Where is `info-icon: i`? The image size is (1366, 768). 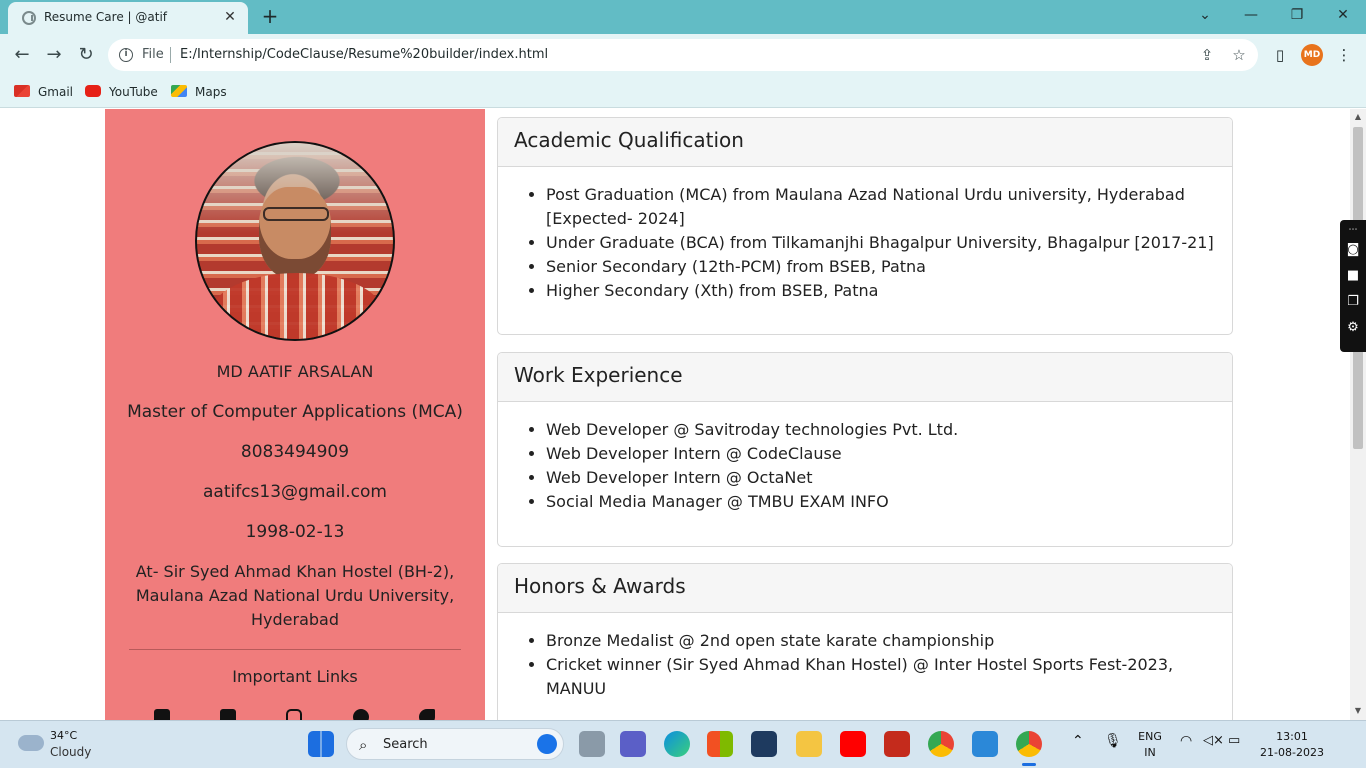
info-icon: i is located at coordinates (126, 55).